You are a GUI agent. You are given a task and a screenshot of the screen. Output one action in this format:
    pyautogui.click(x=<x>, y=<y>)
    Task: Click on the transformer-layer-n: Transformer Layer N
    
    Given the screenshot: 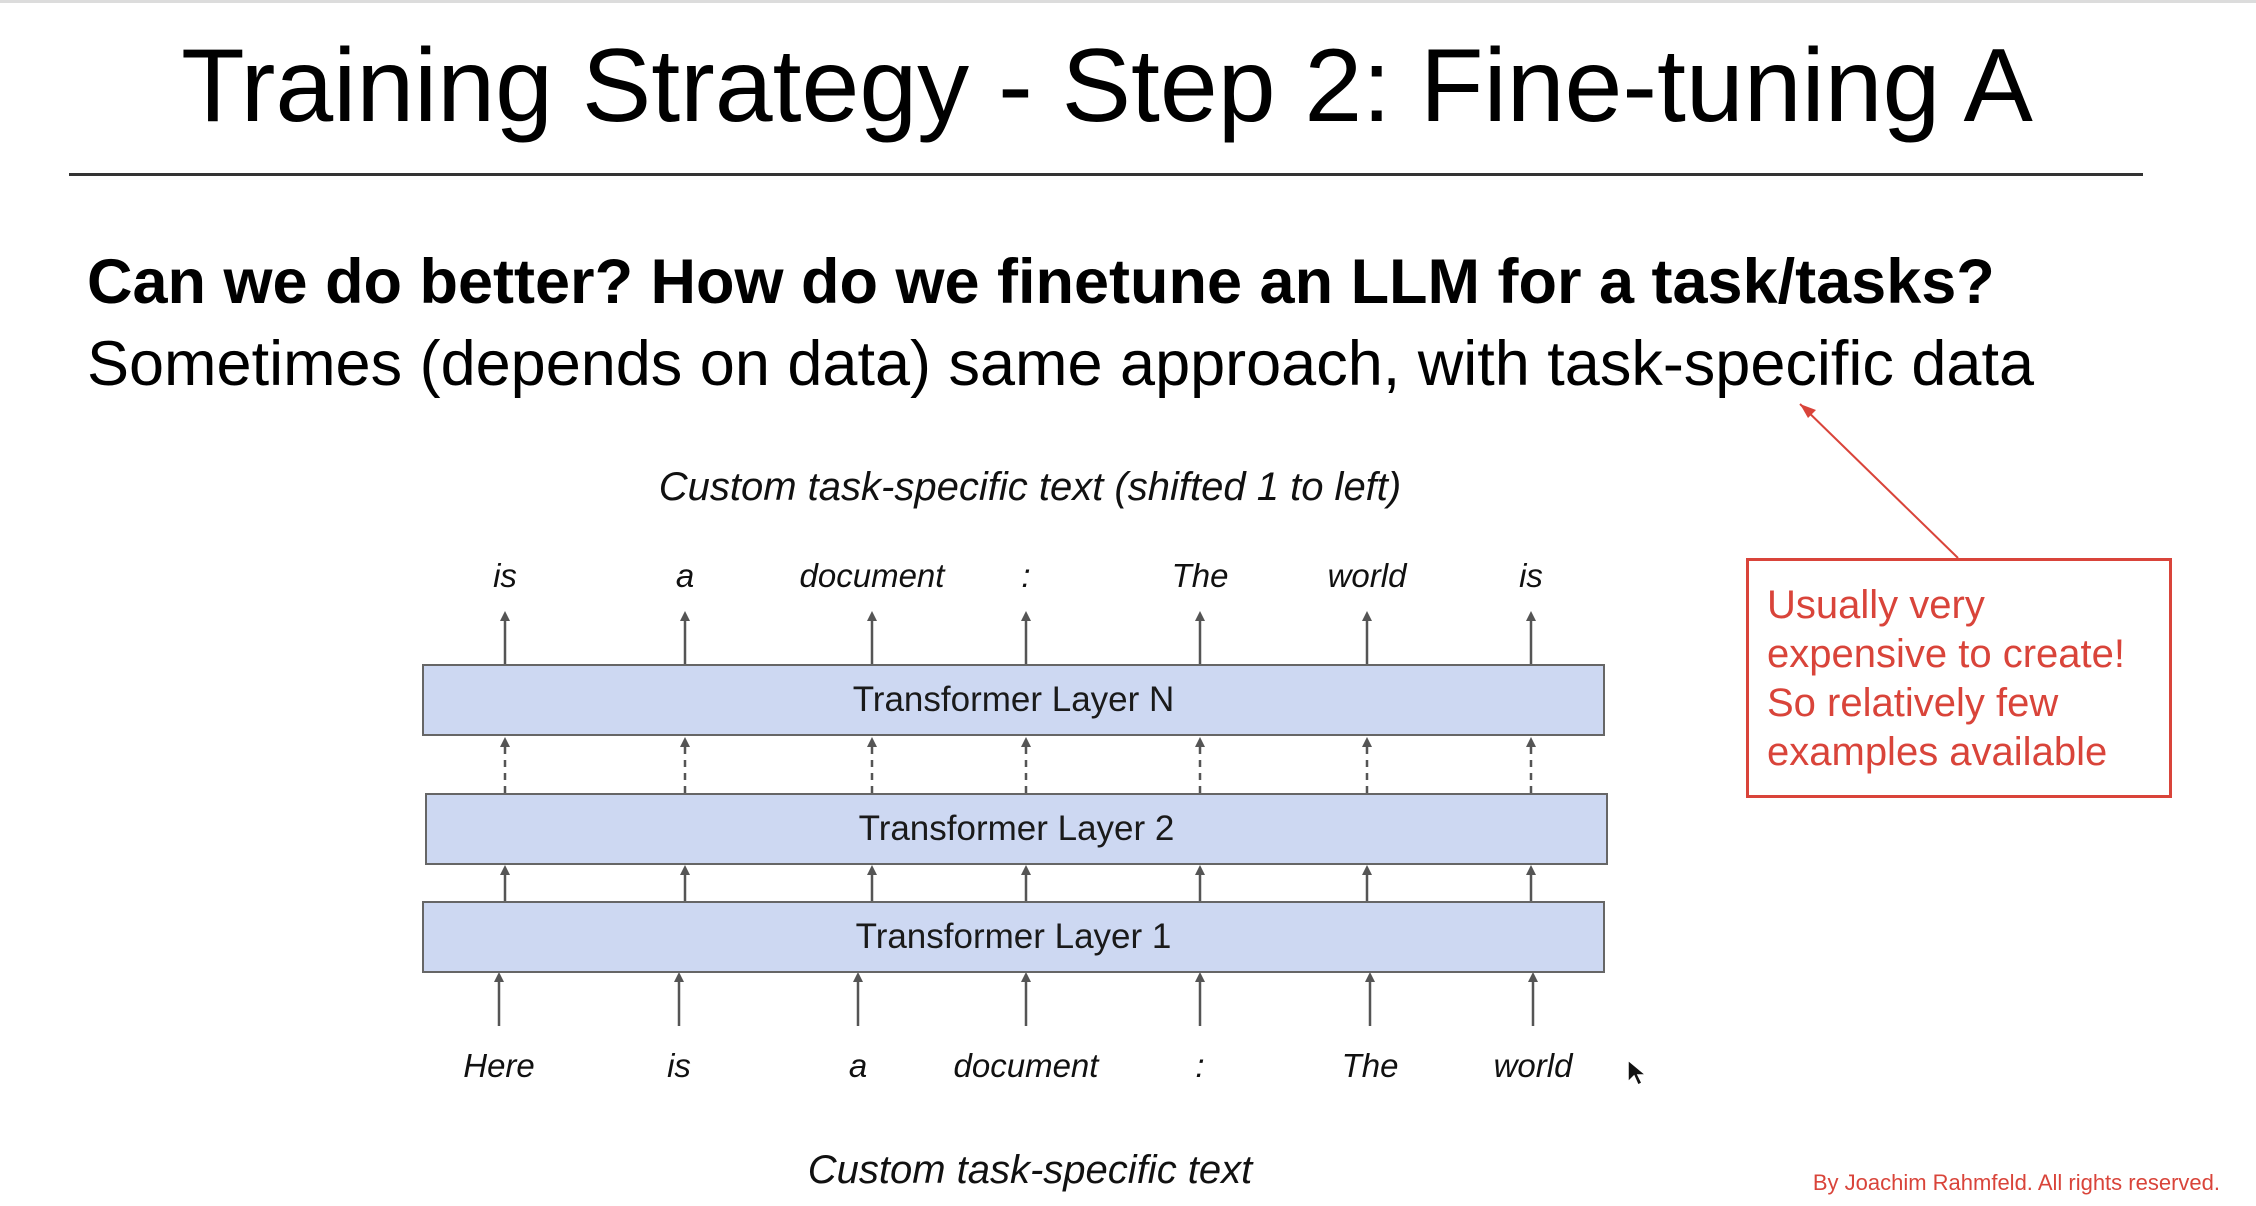 What is the action you would take?
    pyautogui.click(x=1013, y=700)
    